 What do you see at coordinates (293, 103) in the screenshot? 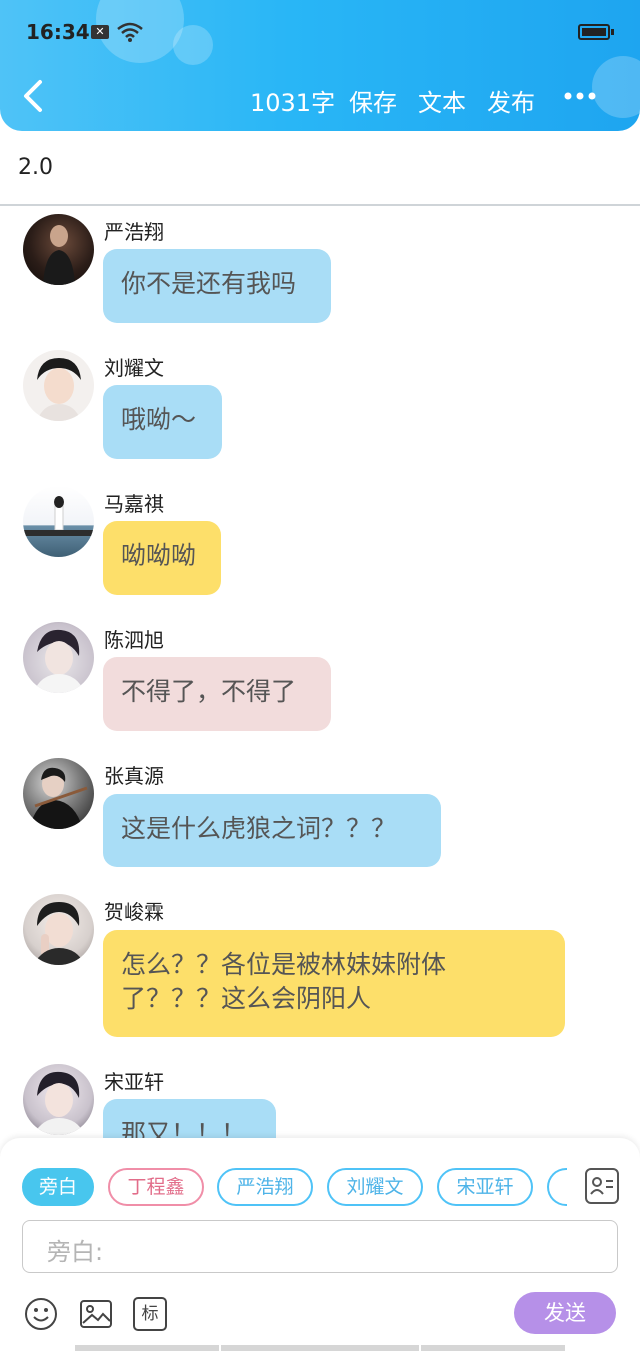
I see `word-count: 1031字` at bounding box center [293, 103].